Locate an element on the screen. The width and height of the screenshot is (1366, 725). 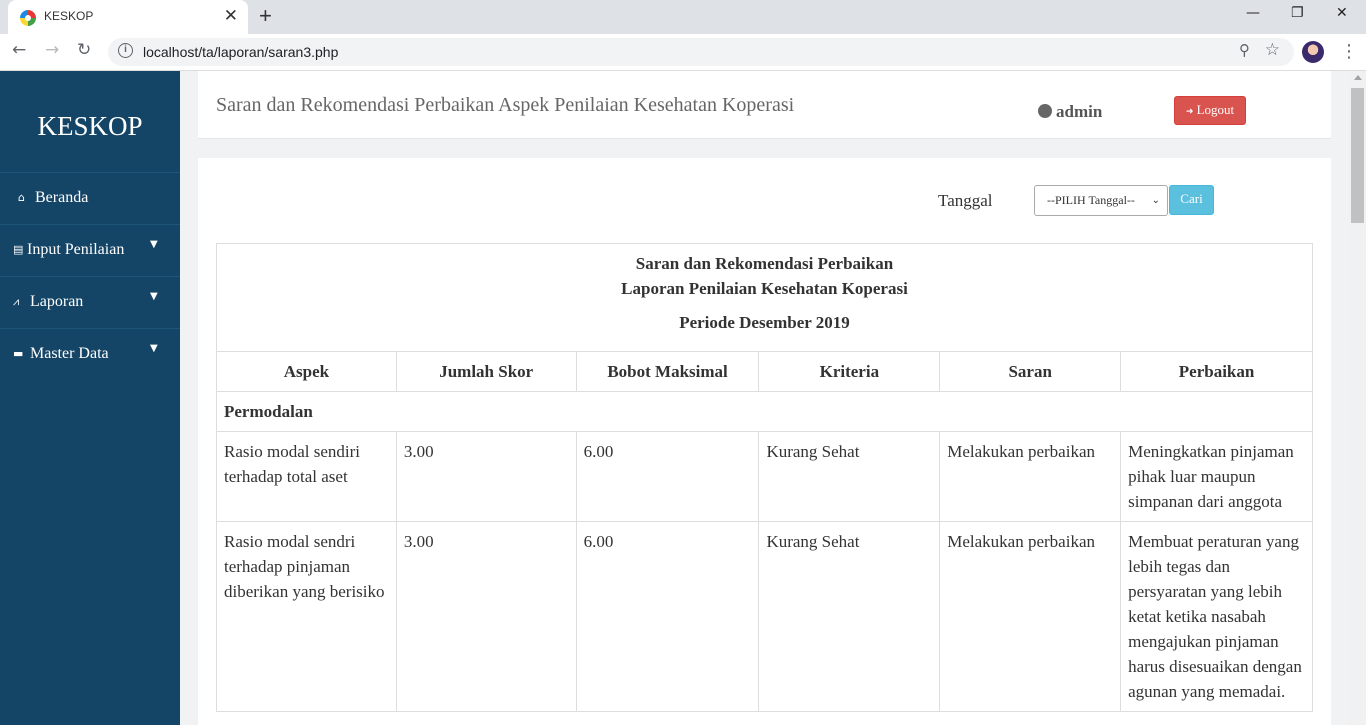
cell-aspek: Rasio modal sendiri terhadap total aset is located at coordinates (306, 476).